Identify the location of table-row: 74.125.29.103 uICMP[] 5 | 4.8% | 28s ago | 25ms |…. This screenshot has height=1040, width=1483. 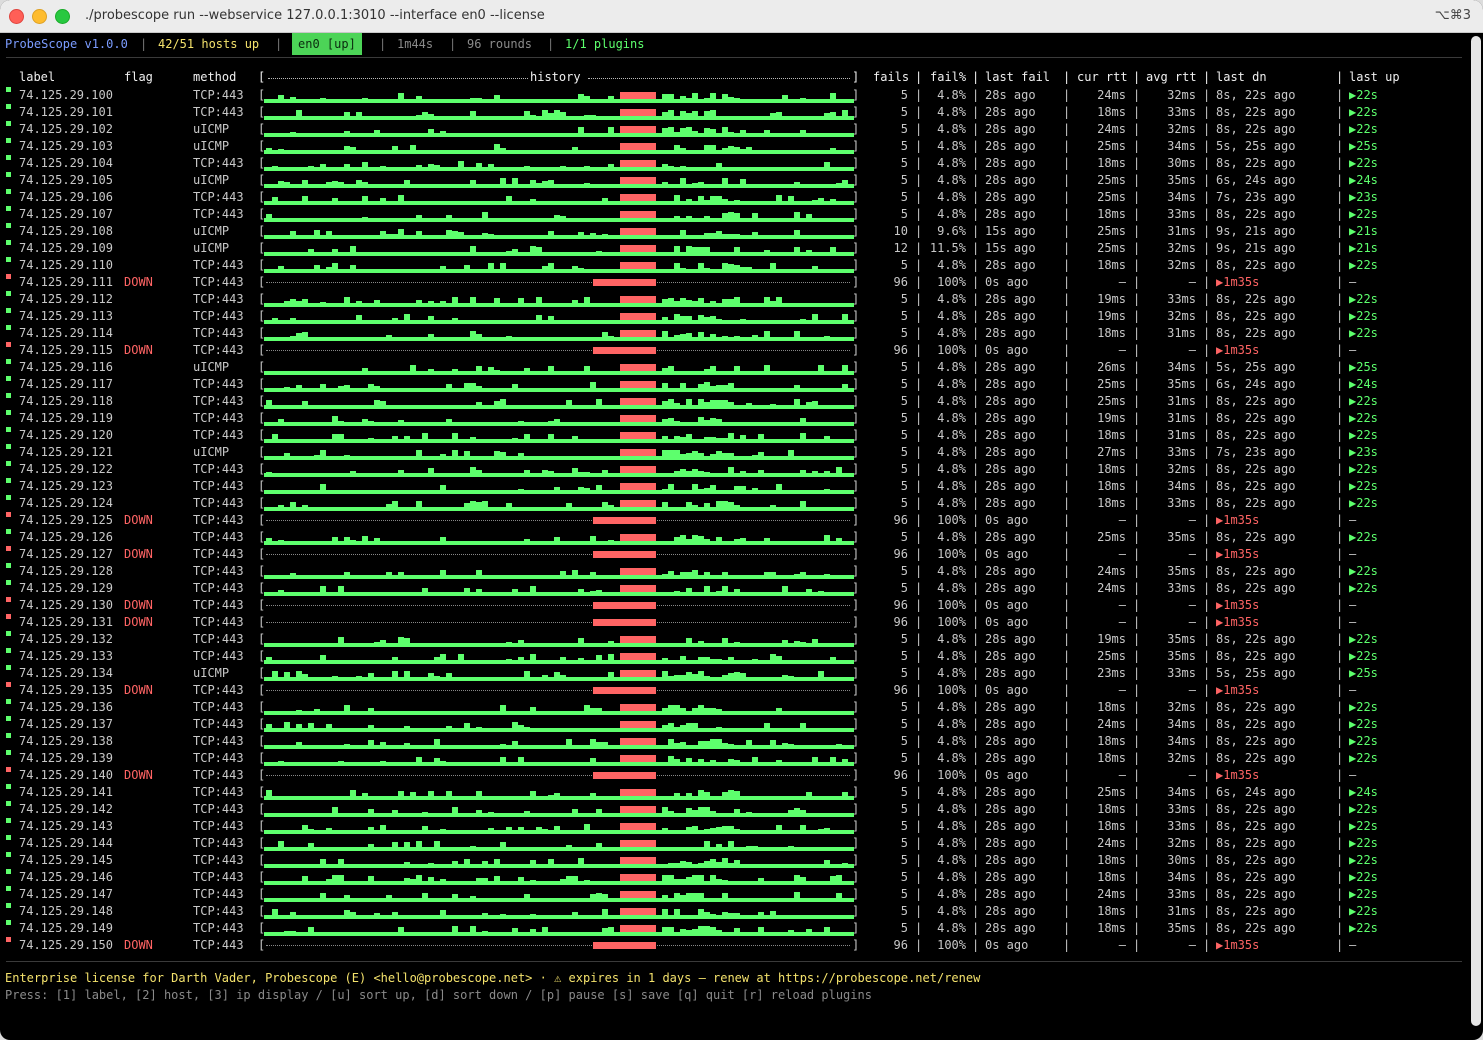
(734, 146).